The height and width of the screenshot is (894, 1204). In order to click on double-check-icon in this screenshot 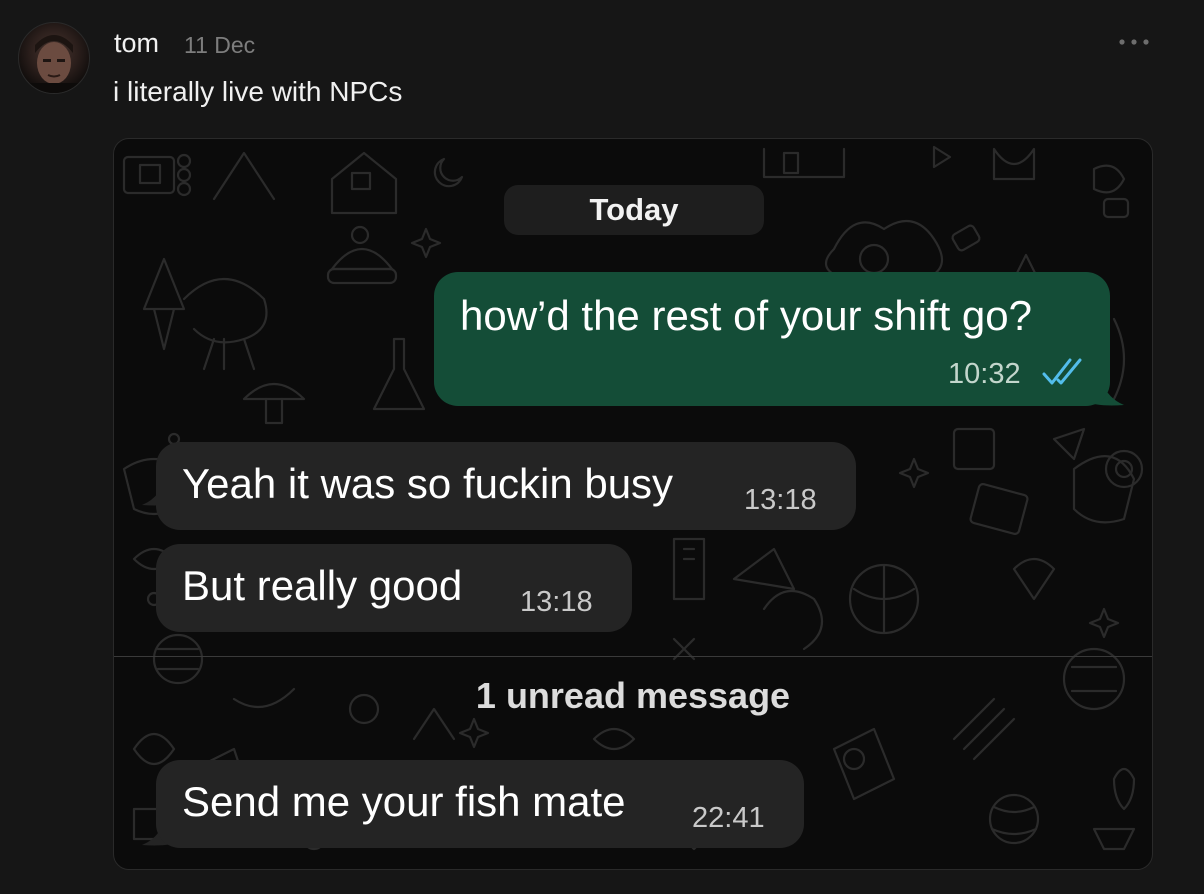, I will do `click(1062, 371)`.